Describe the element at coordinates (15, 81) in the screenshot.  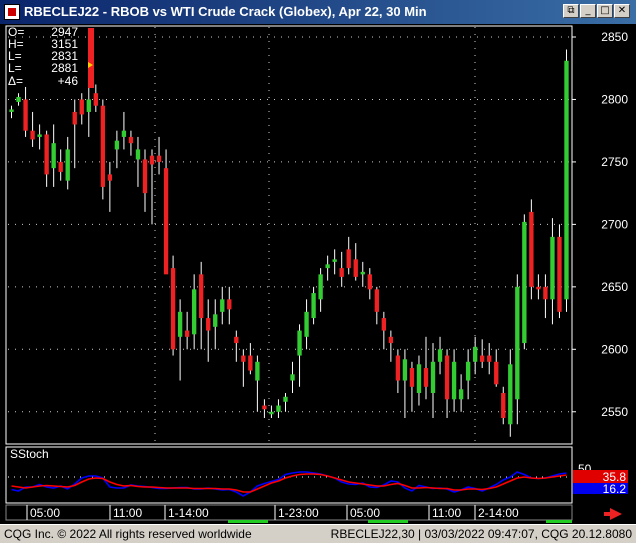
I see `ohlc-label: Δ=` at that location.